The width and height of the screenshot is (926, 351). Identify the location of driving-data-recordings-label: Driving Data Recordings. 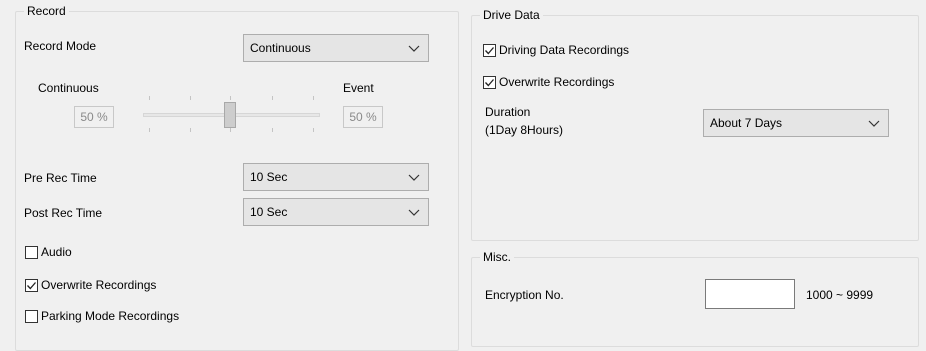
(564, 50).